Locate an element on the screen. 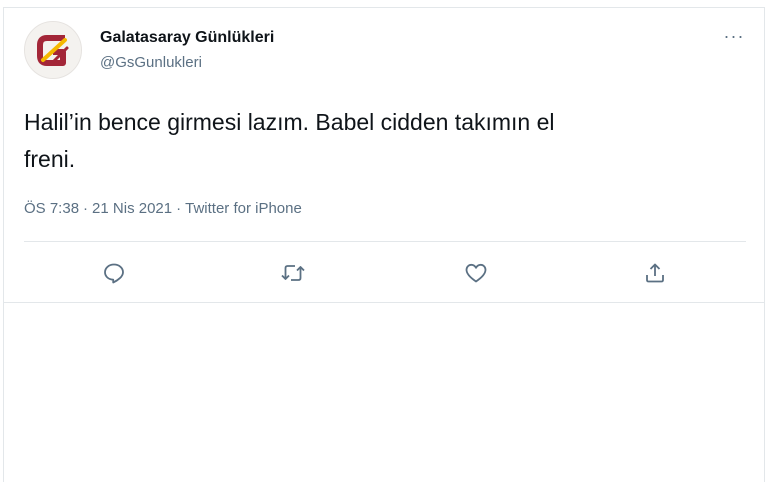 This screenshot has height=485, width=770. author-handle: @GsGunlukleri is located at coordinates (151, 62).